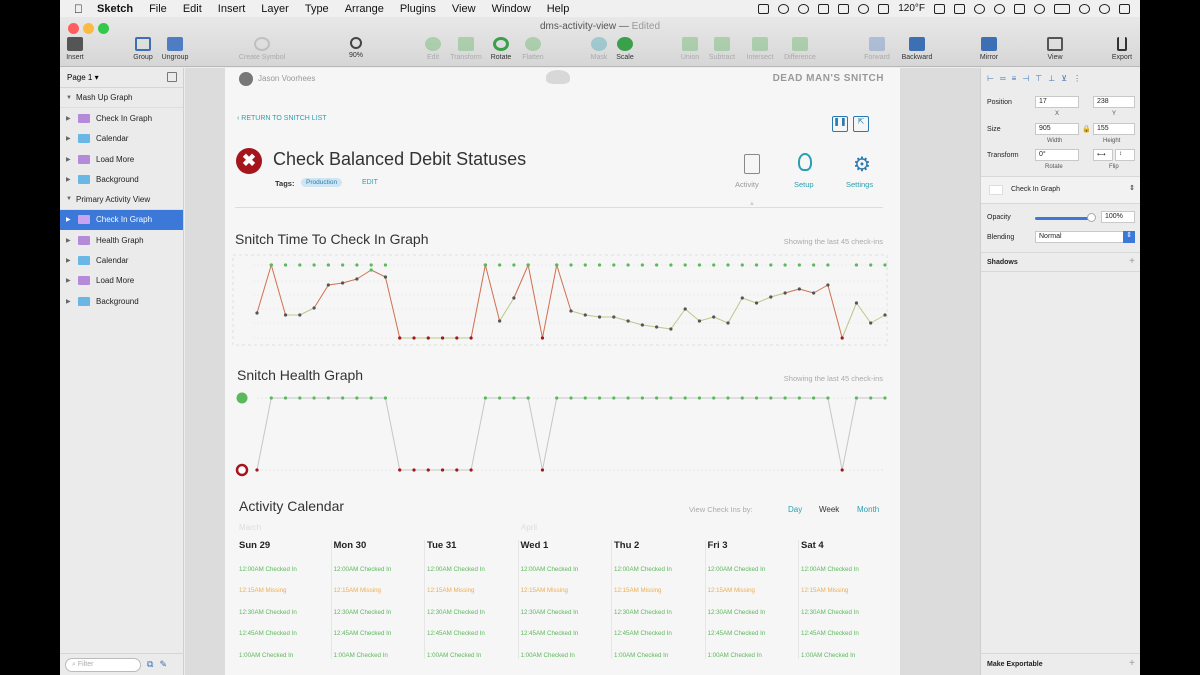  I want to click on backward-button: Backward, so click(917, 49).